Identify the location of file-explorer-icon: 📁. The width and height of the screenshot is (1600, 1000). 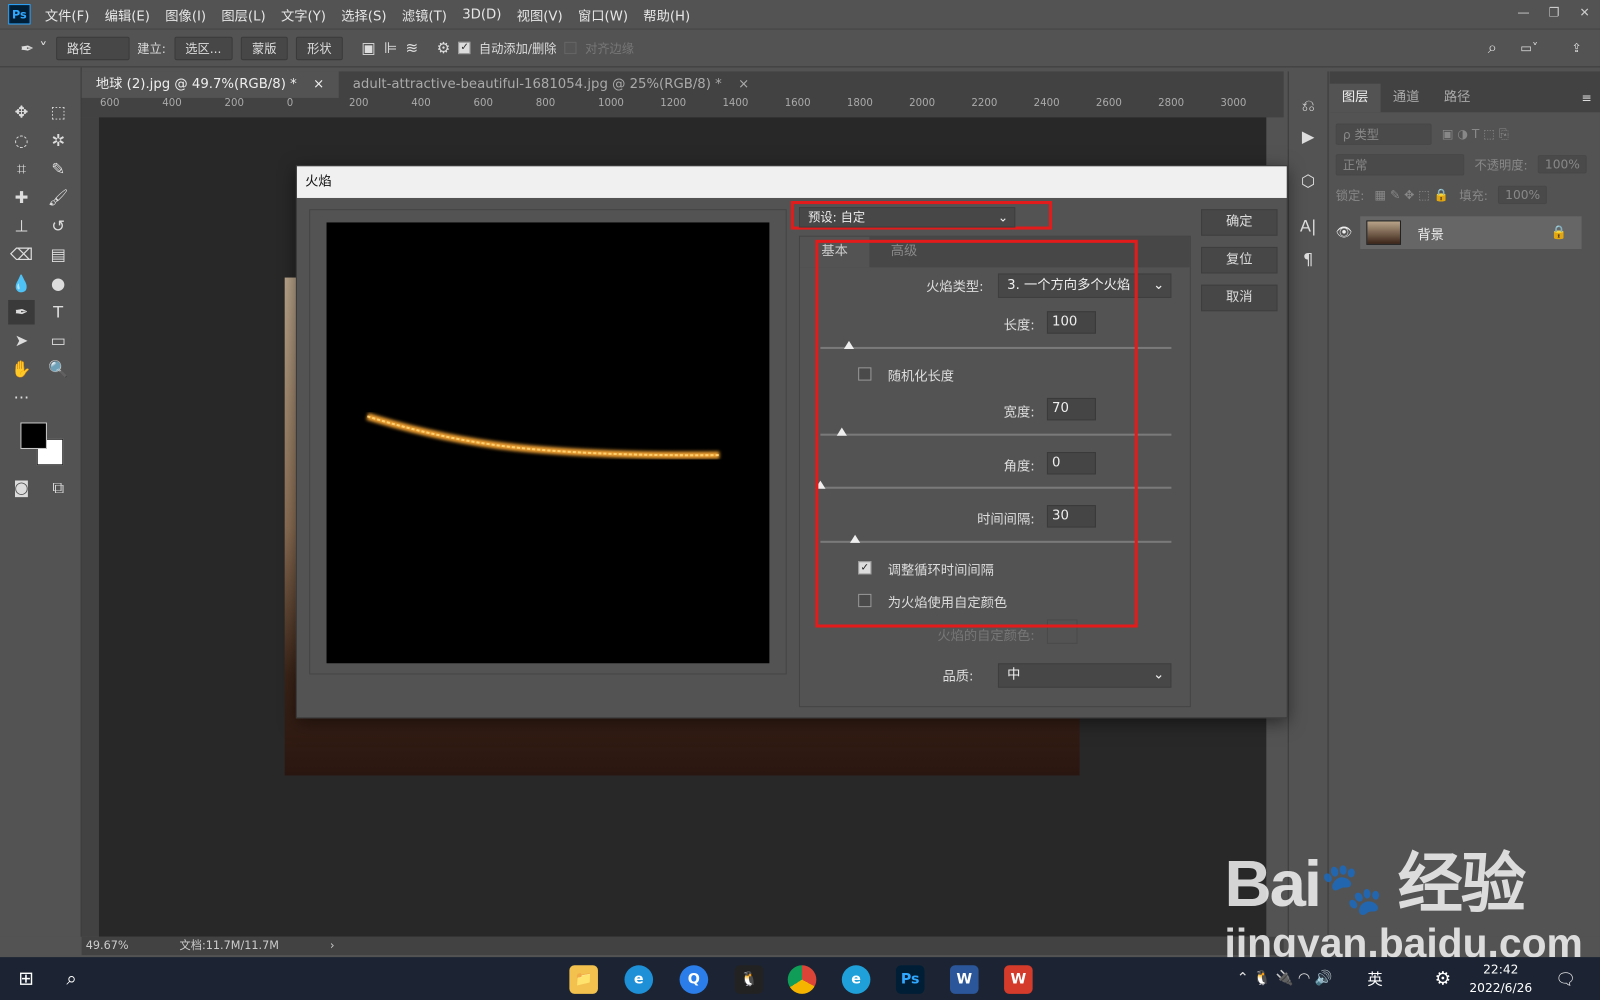
(583, 979).